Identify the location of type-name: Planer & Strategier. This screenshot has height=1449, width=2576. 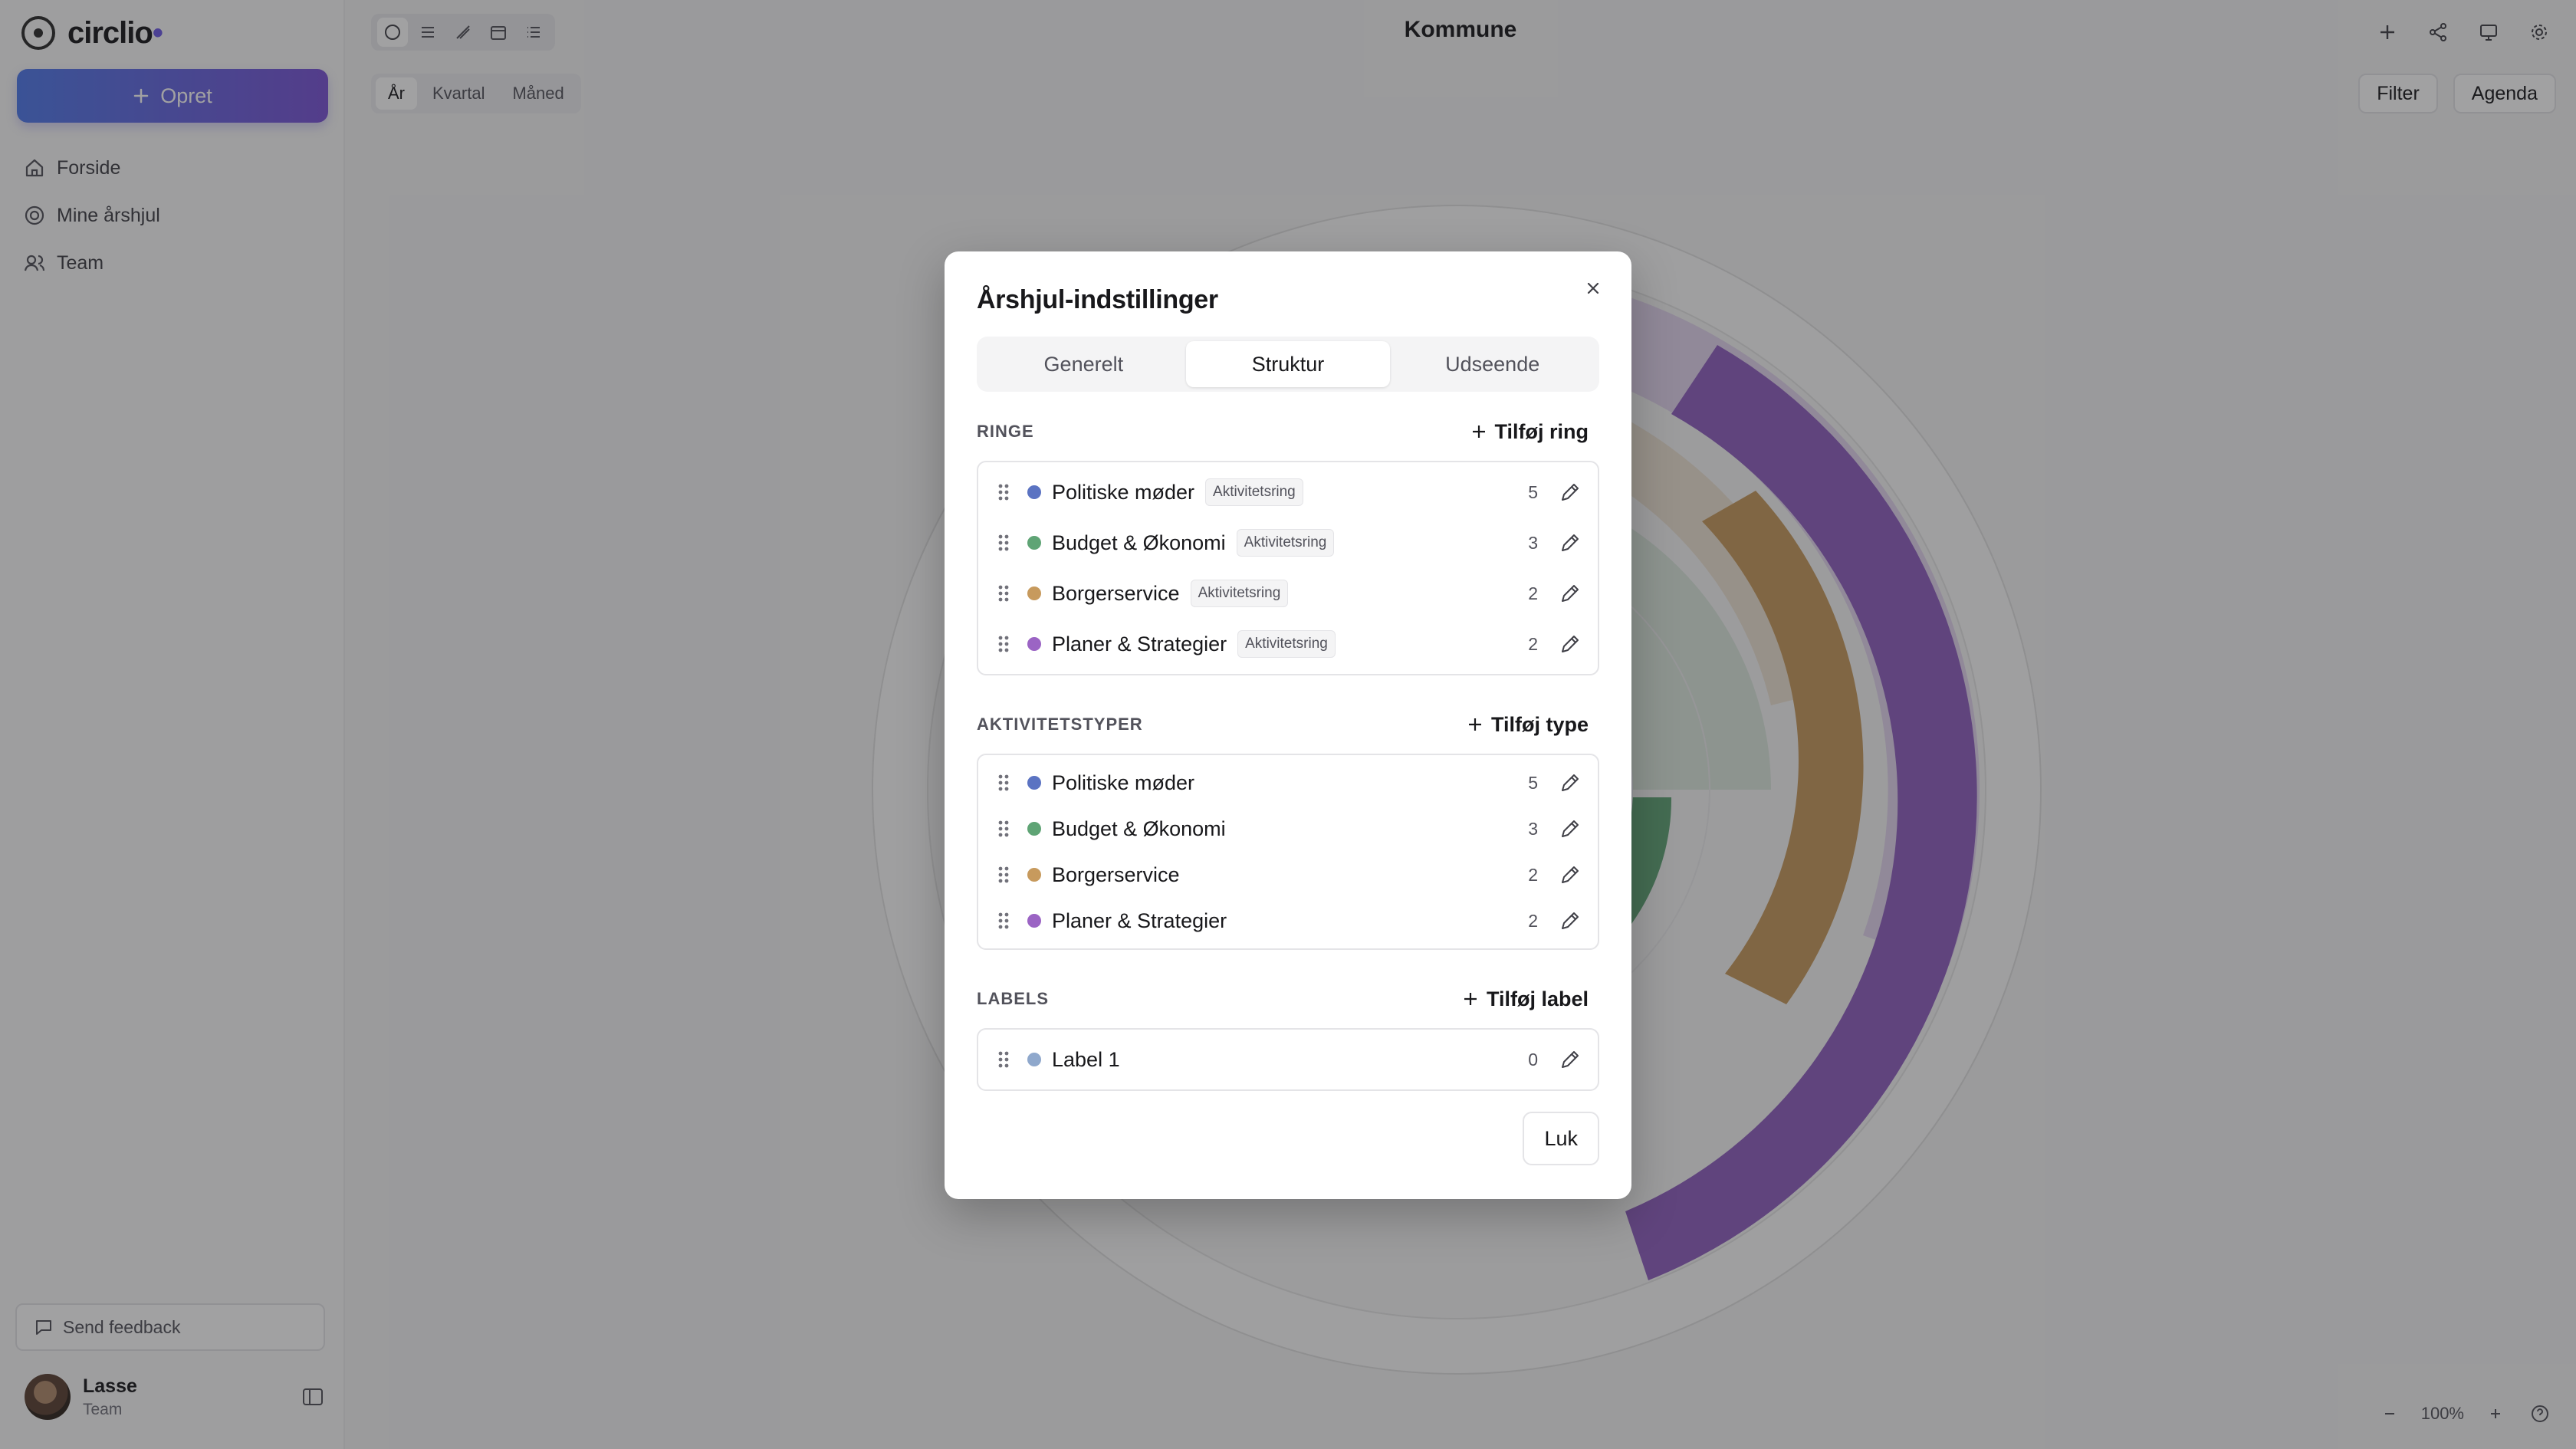
(1139, 921).